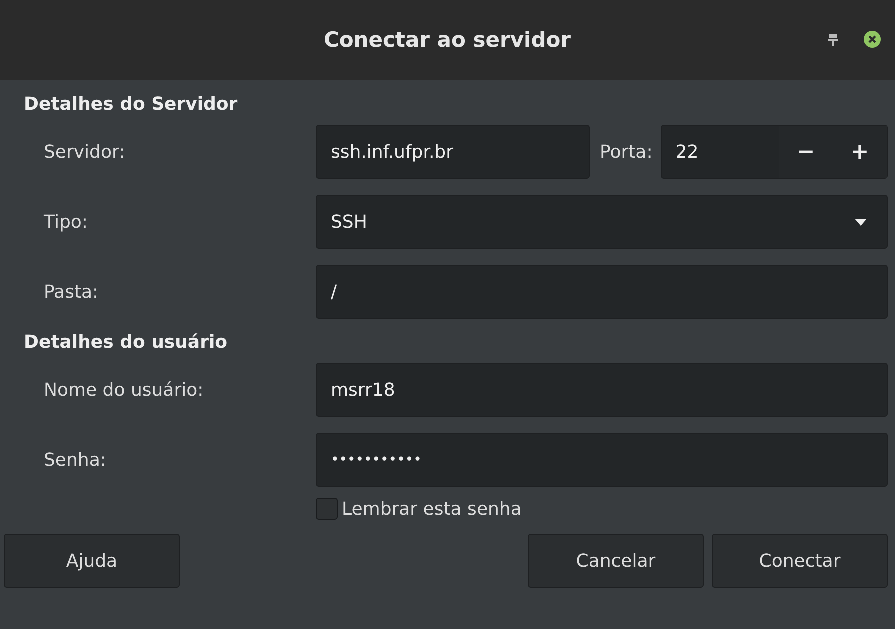 The width and height of the screenshot is (895, 629). Describe the element at coordinates (800, 561) in the screenshot. I see `dialog-button: Conectar` at that location.